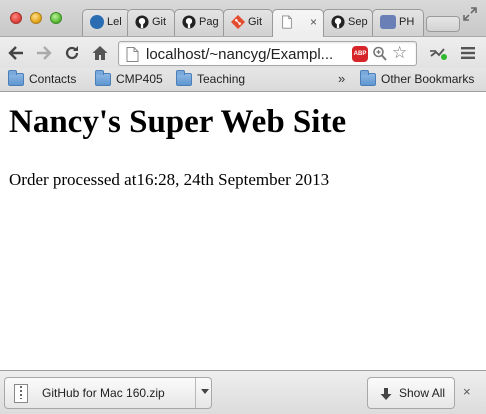 The image size is (486, 414). I want to click on hamburger-menu-icon, so click(468, 53).